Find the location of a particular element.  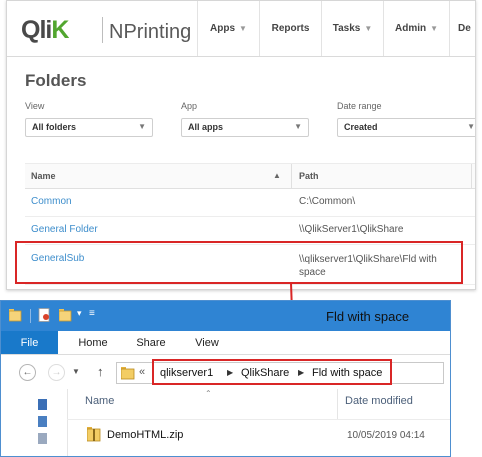

nav-admin-label: Admin is located at coordinates (410, 28).